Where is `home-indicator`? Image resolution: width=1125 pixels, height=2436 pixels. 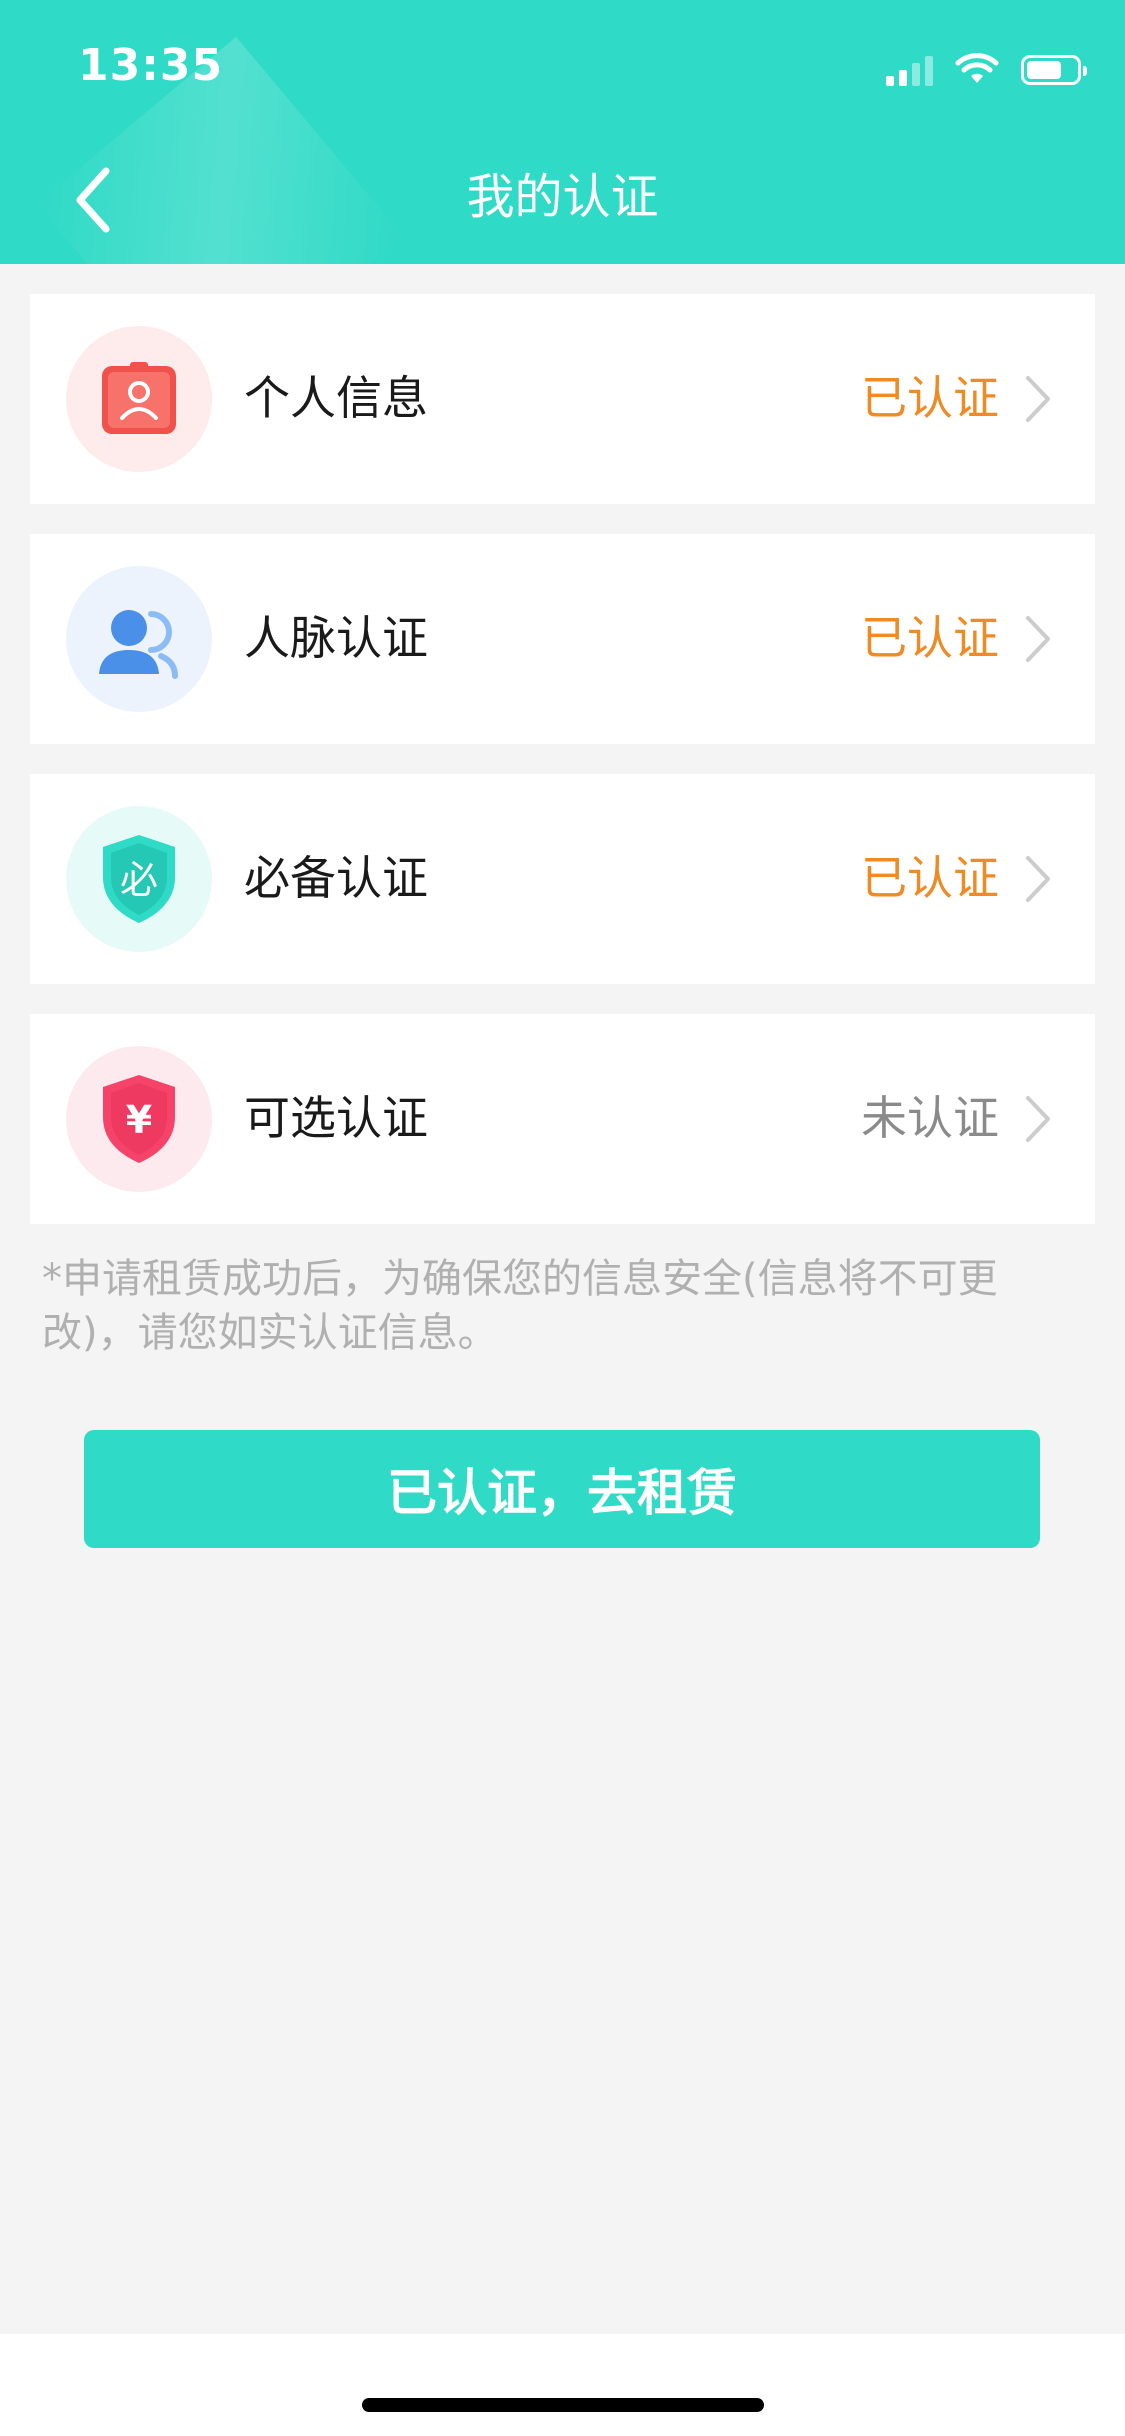
home-indicator is located at coordinates (563, 2405).